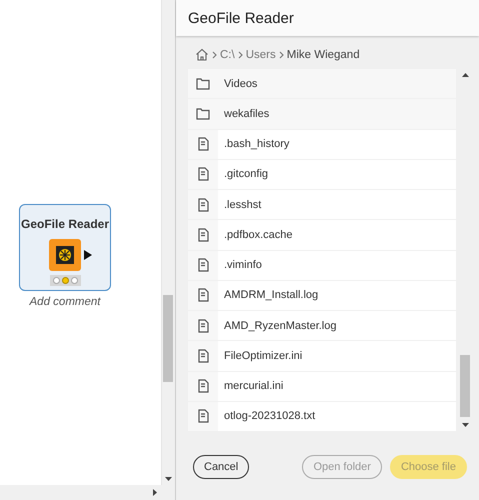  I want to click on arrow-right-icon, so click(155, 492).